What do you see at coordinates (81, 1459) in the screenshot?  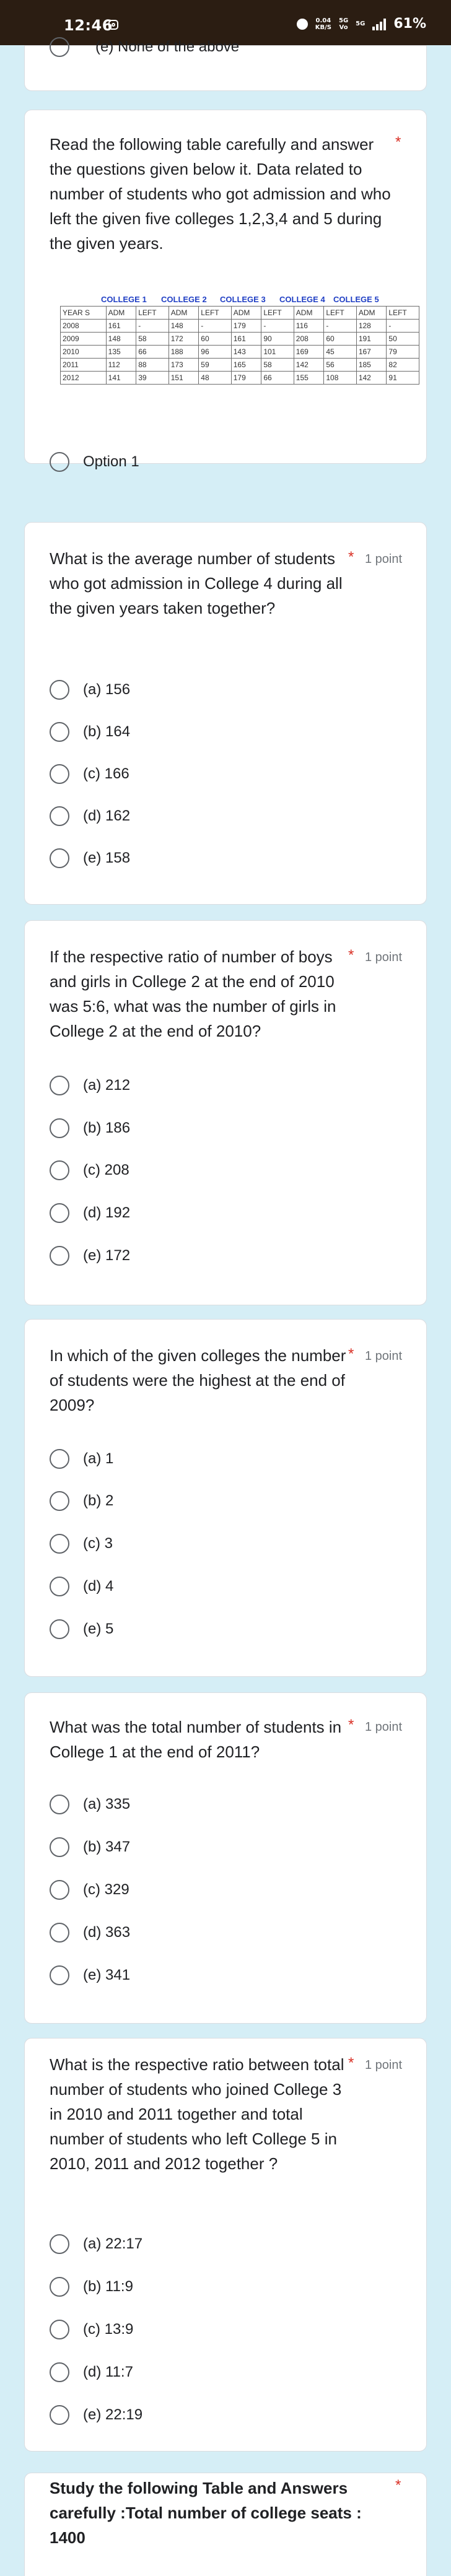 I see `option-a: (a) 1` at bounding box center [81, 1459].